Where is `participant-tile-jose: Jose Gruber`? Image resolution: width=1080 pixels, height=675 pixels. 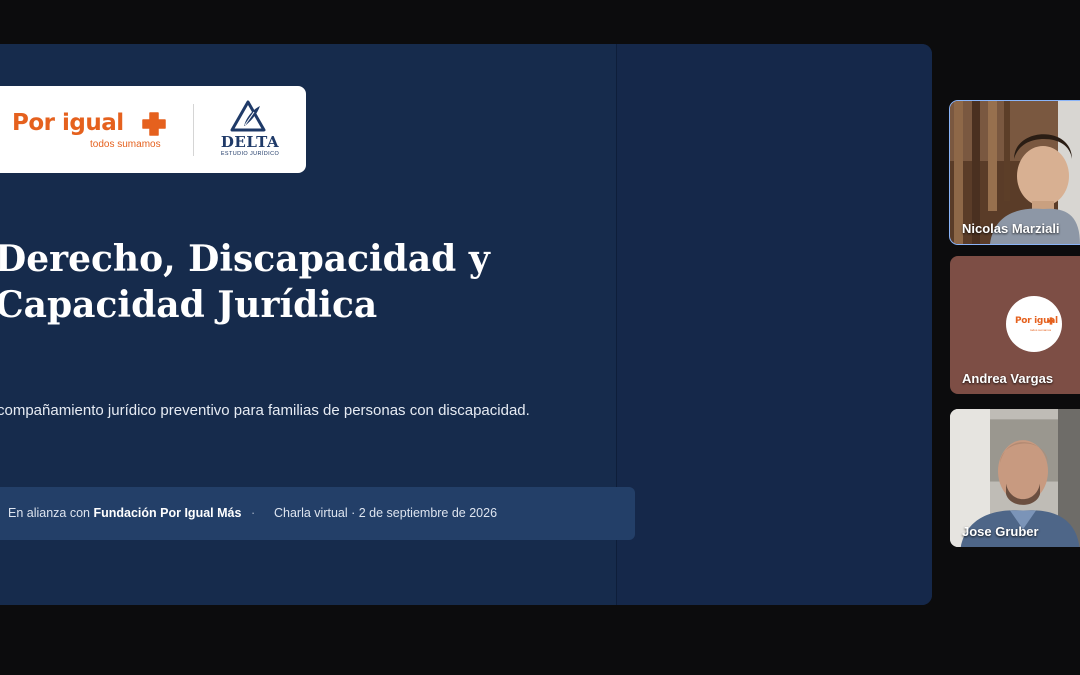
participant-tile-jose: Jose Gruber is located at coordinates (1015, 478).